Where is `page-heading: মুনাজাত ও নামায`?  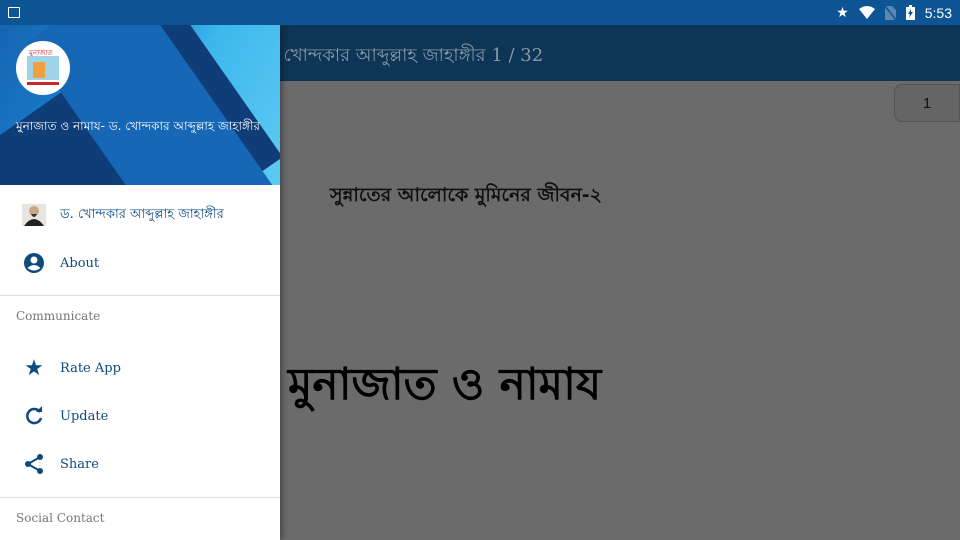
page-heading: মুনাজাত ও নামায is located at coordinates (445, 384).